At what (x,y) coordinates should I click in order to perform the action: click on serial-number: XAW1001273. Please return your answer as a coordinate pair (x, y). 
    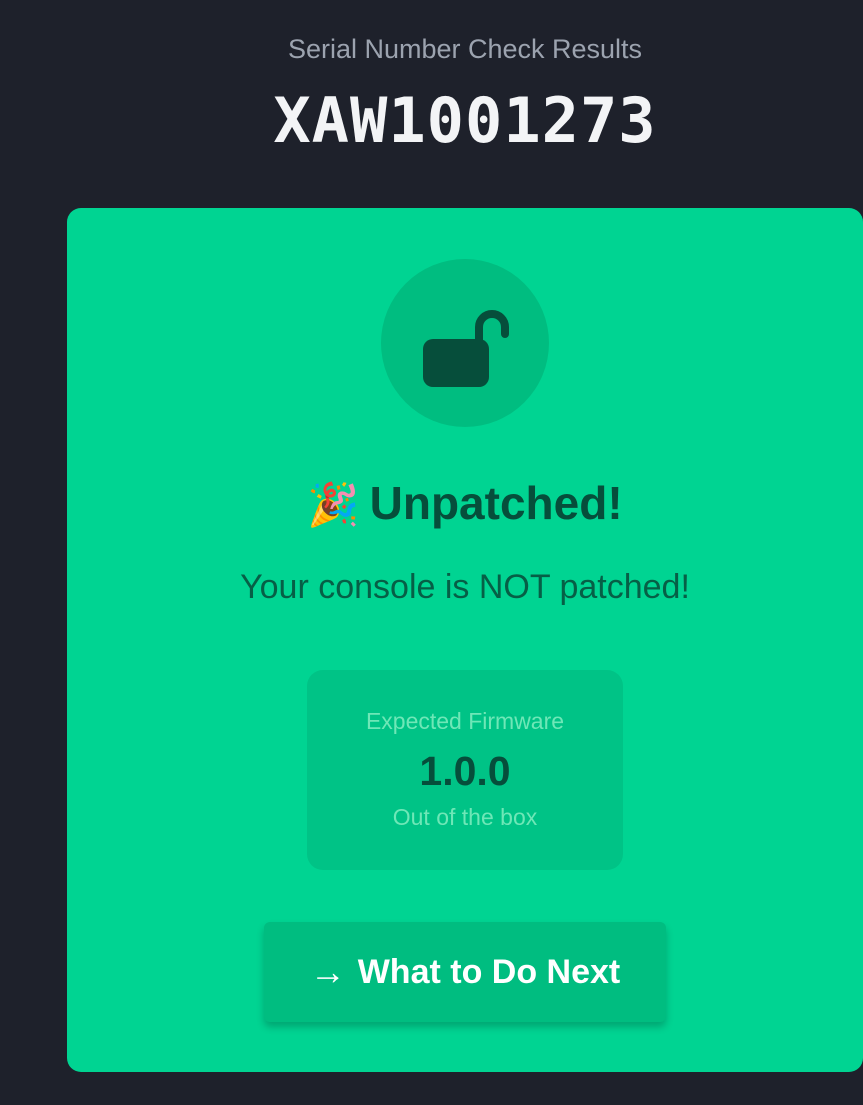
    Looking at the image, I should click on (465, 120).